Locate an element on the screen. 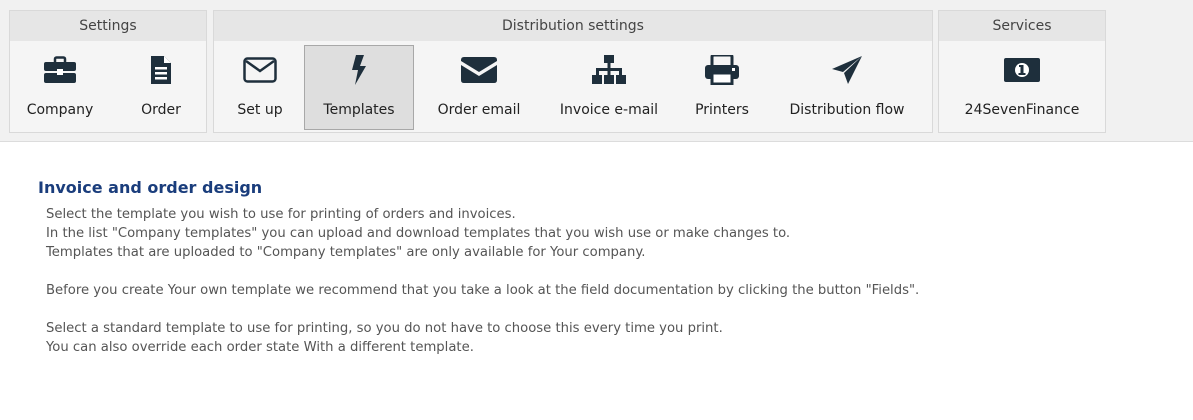 Image resolution: width=1193 pixels, height=420 pixels. printer-icon is located at coordinates (722, 70).